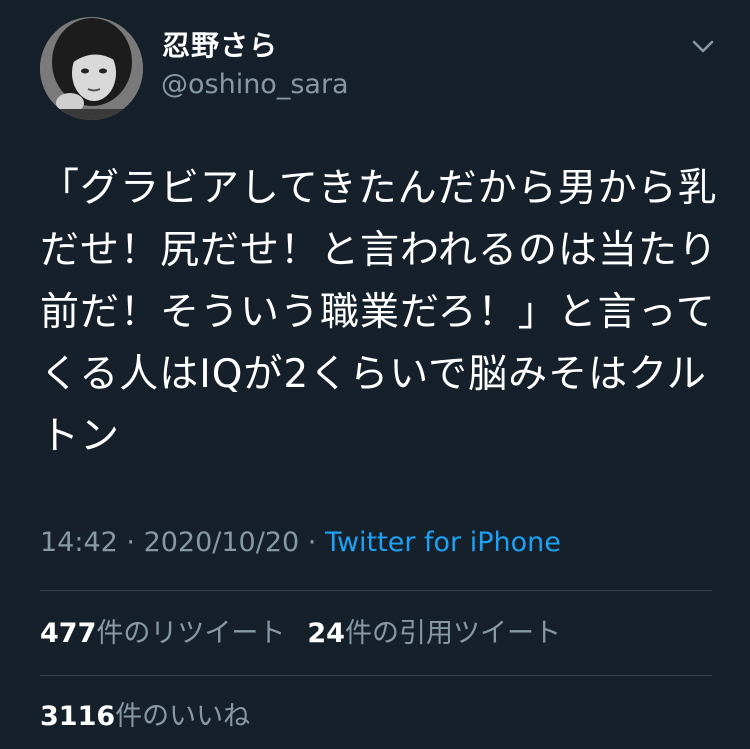 This screenshot has width=750, height=749. Describe the element at coordinates (183, 716) in the screenshot. I see `likes-label: 件のいいね` at that location.